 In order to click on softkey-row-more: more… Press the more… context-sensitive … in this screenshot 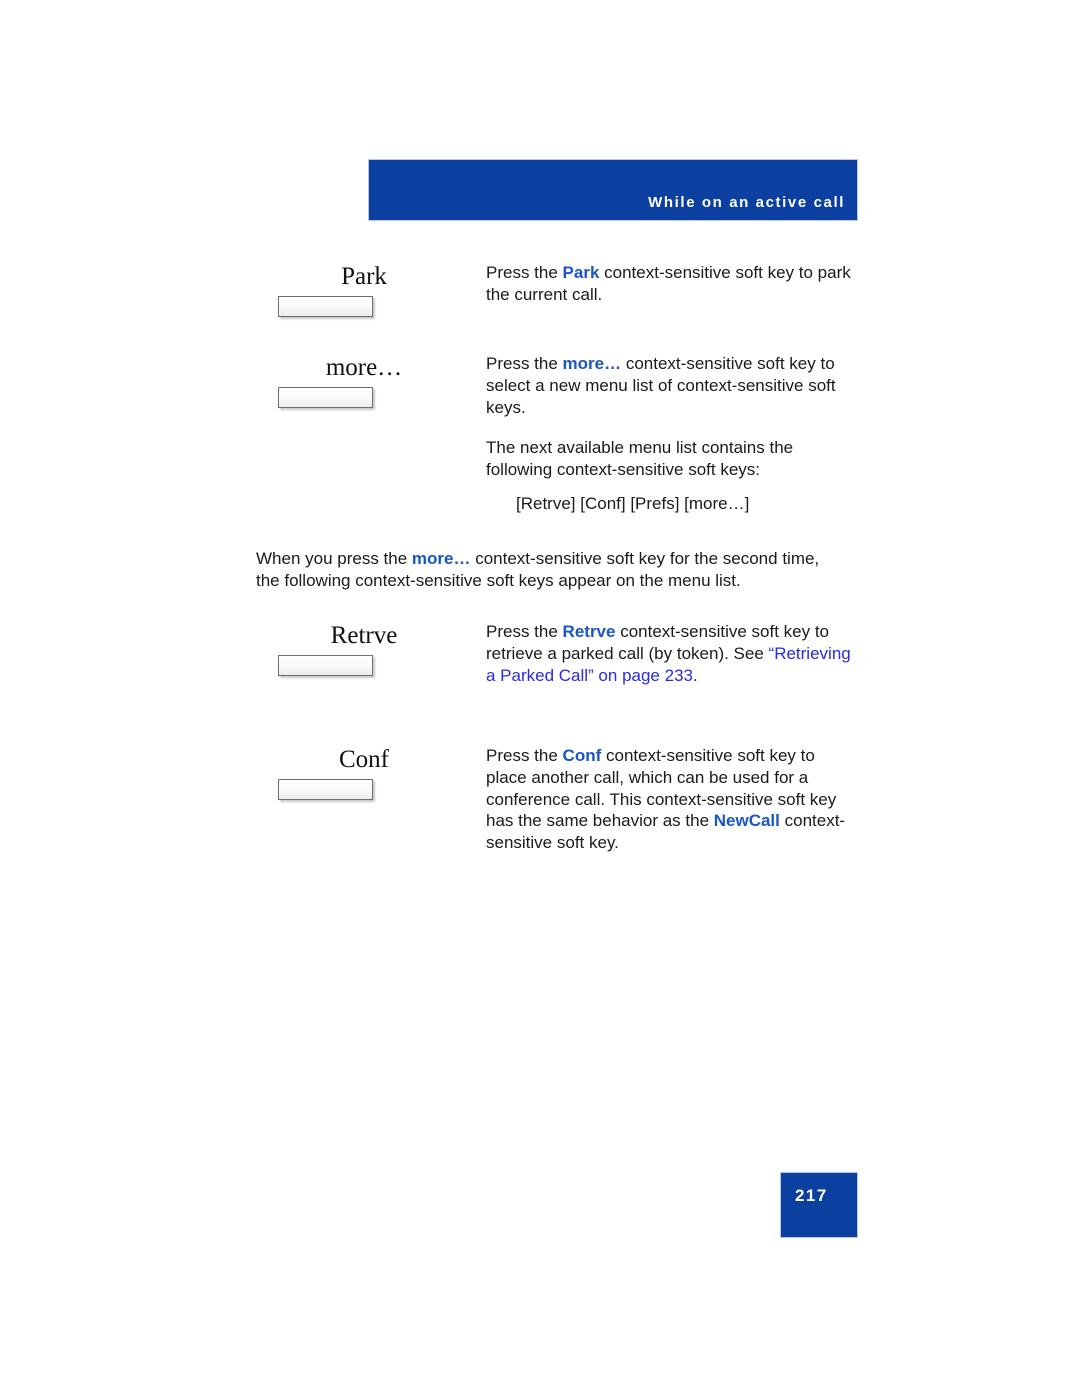, I will do `click(556, 434)`.